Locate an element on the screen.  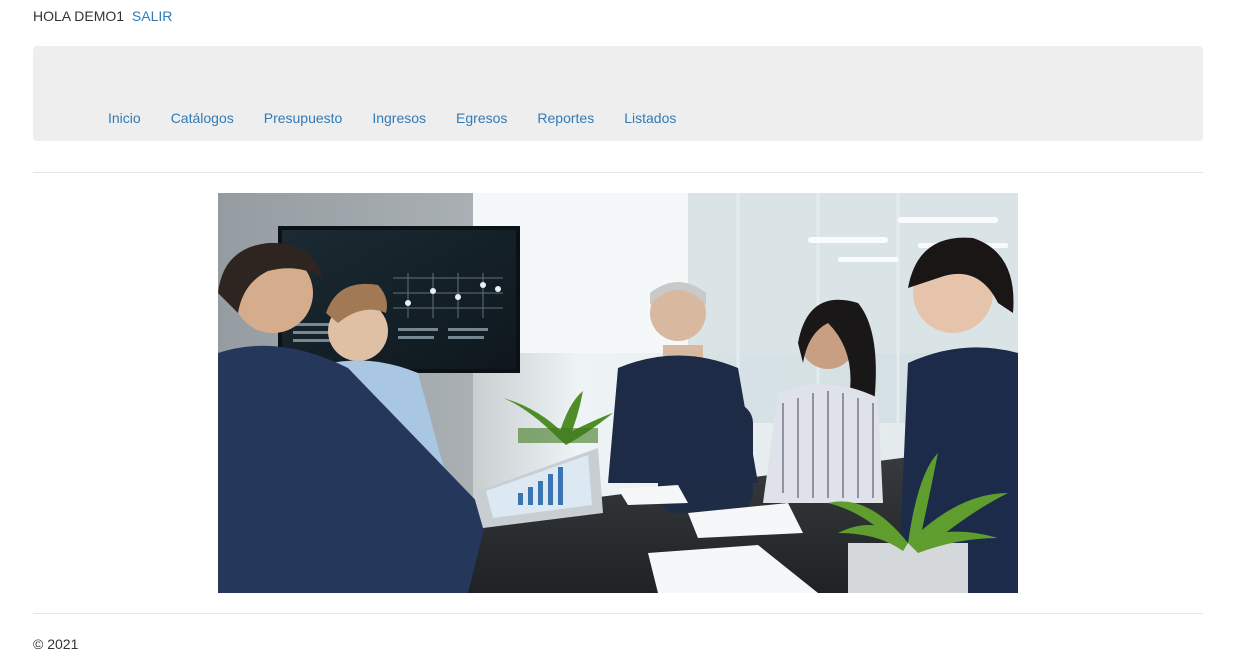
footer-copyright: © 2021 is located at coordinates (56, 644).